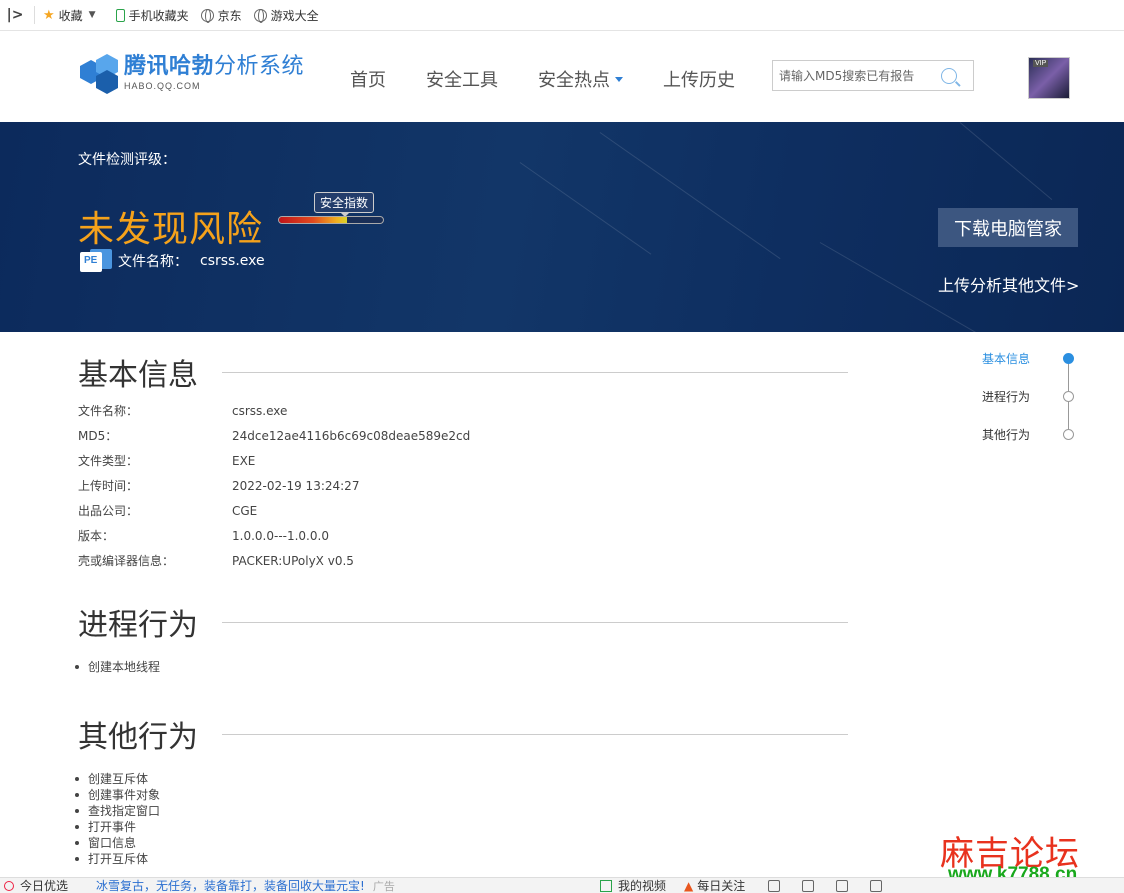 The width and height of the screenshot is (1124, 893). Describe the element at coordinates (808, 885) in the screenshot. I see `image-icon` at that location.